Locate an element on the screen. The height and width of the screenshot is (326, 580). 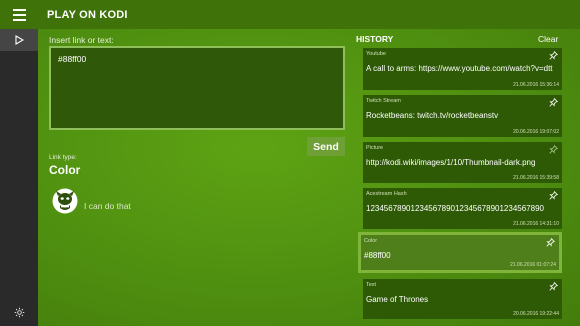
history-item-date: 21.06.2016 01:07:24 is located at coordinates (533, 265).